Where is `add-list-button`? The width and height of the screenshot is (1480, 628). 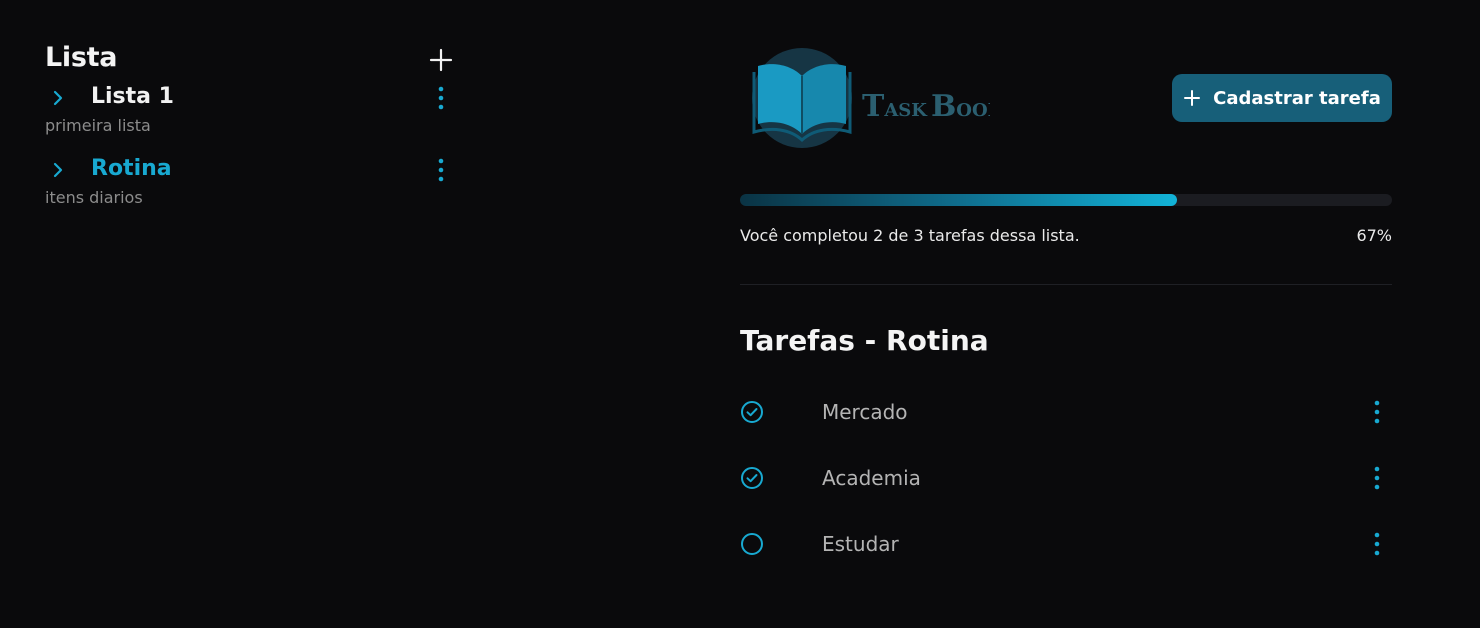 add-list-button is located at coordinates (441, 60).